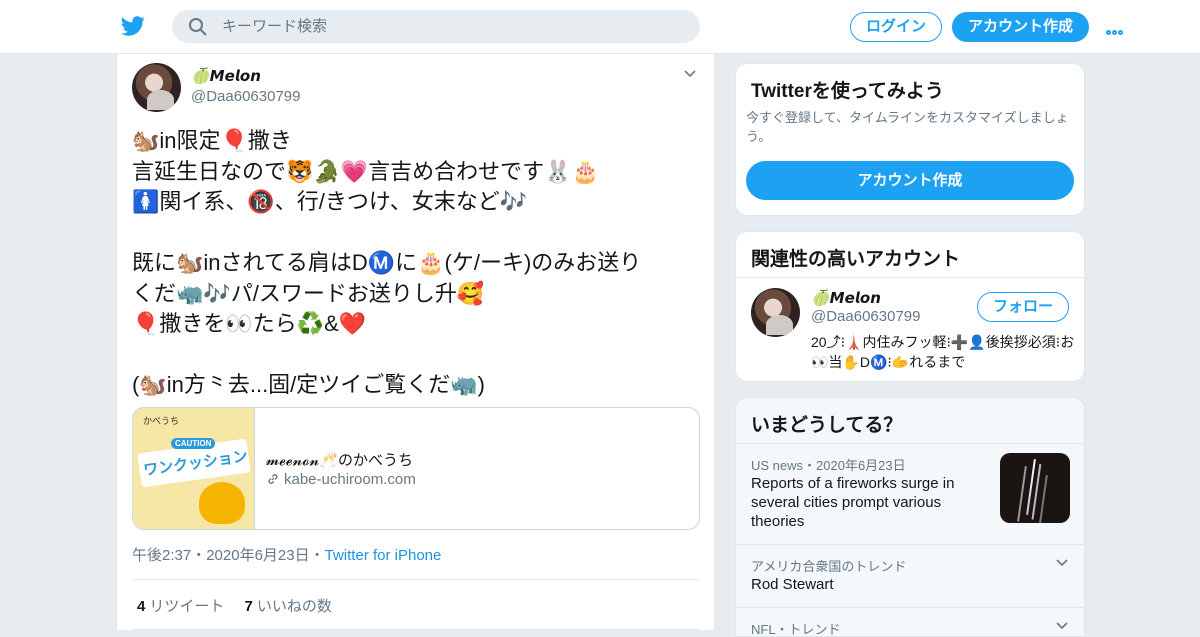 This screenshot has width=1200, height=637. What do you see at coordinates (273, 479) in the screenshot?
I see `link-icon` at bounding box center [273, 479].